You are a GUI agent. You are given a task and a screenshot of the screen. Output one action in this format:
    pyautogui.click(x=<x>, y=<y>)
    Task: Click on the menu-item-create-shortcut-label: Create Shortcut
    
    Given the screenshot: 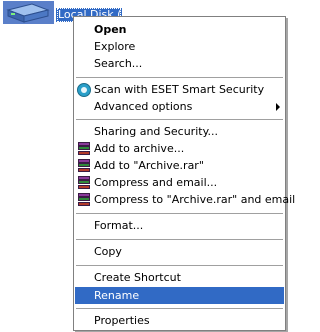 What is the action you would take?
    pyautogui.click(x=137, y=277)
    